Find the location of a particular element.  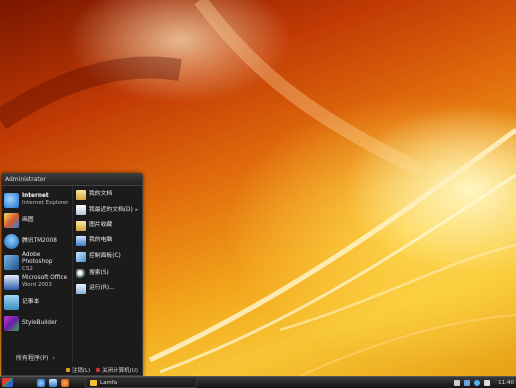

program-subtitle: Internet Explorer is located at coordinates (45, 203).